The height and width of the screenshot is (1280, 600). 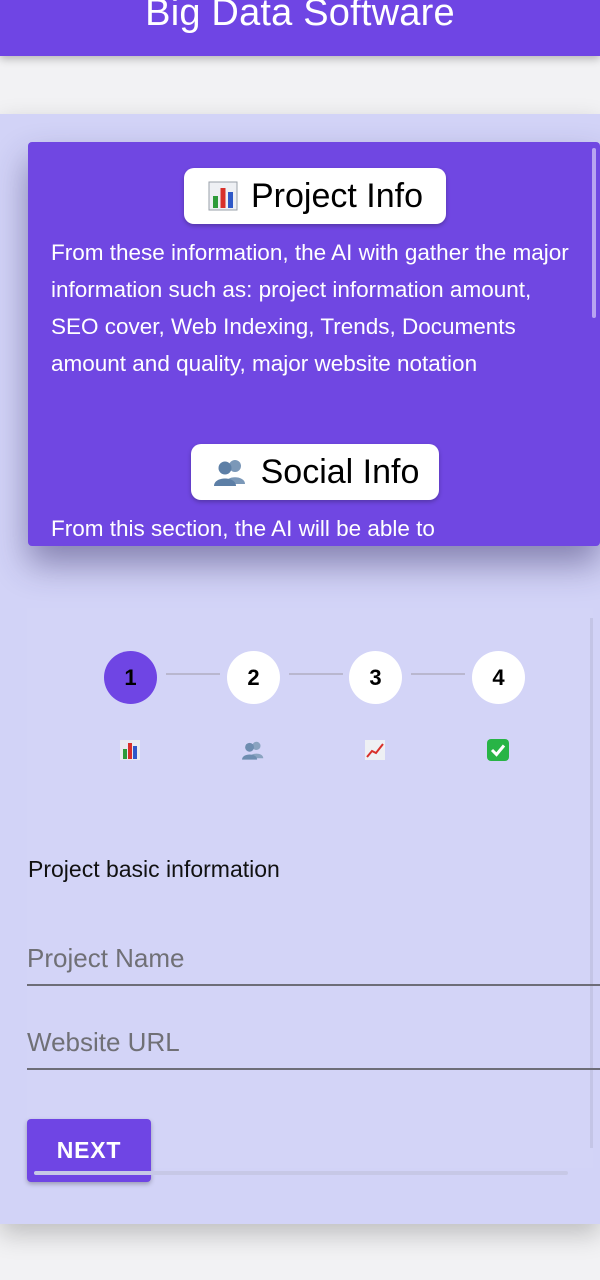 What do you see at coordinates (154, 869) in the screenshot?
I see `form-title: Project basic information` at bounding box center [154, 869].